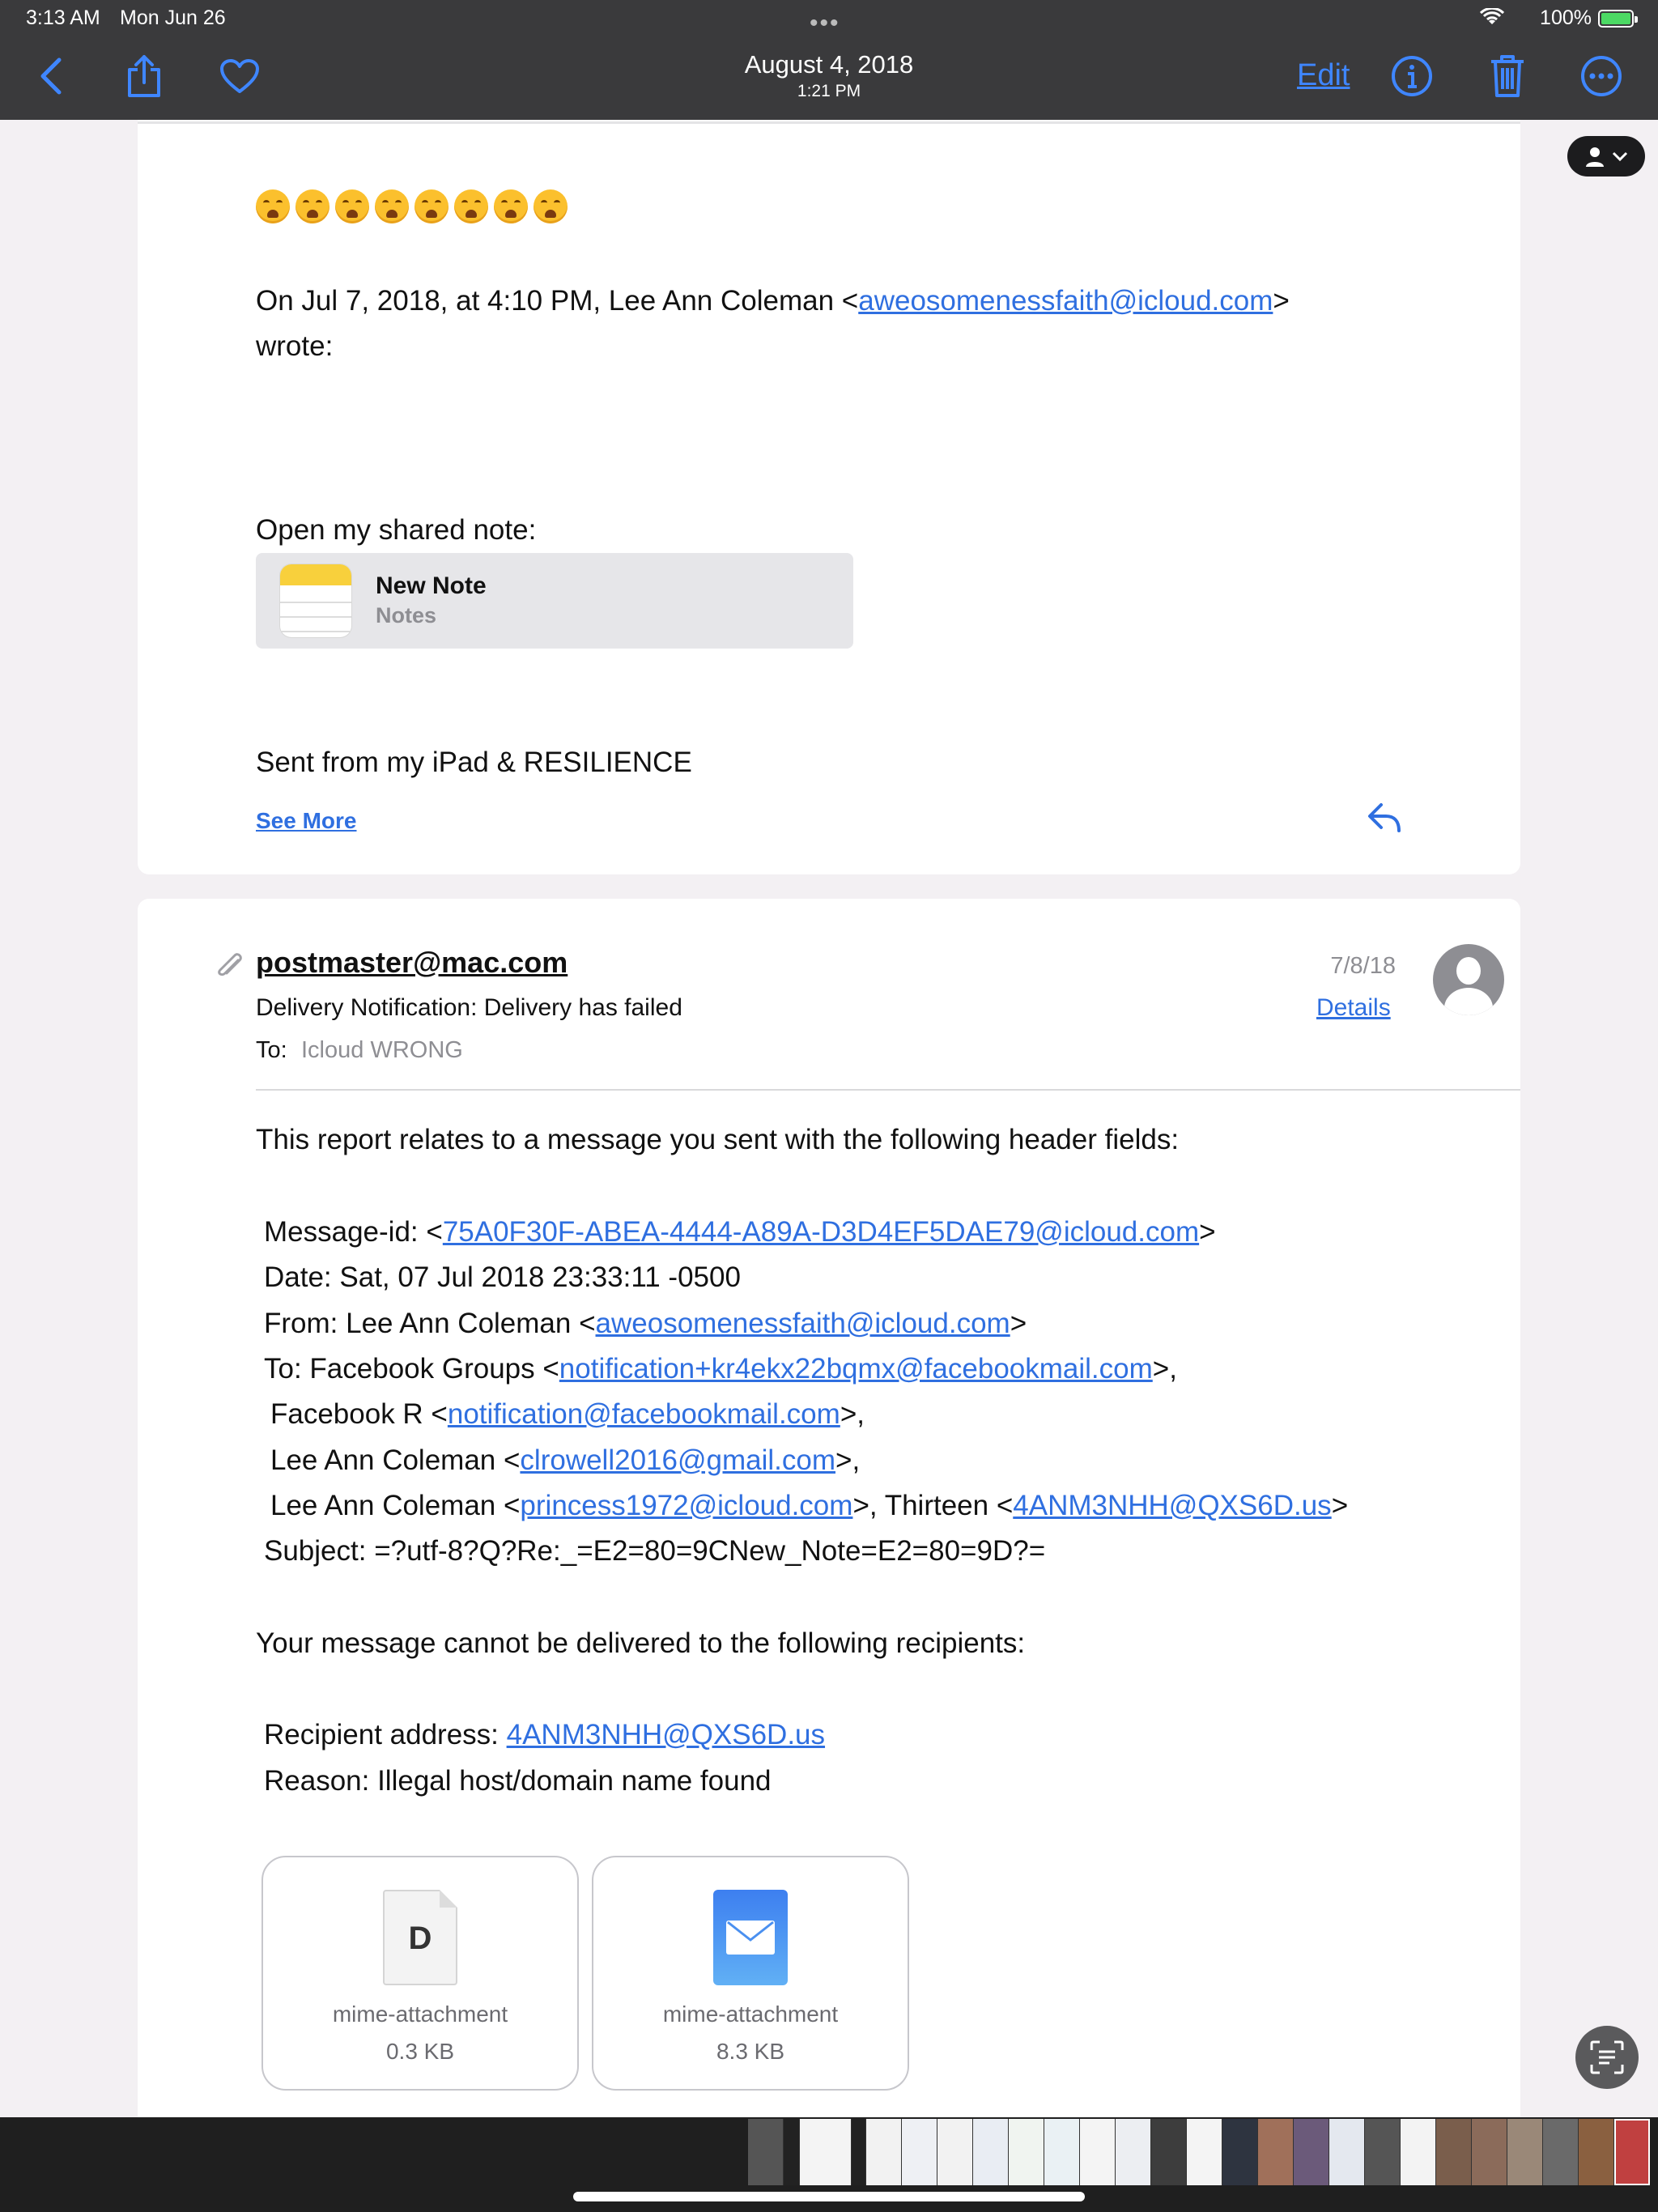  I want to click on battery-percent: 100%, so click(1566, 18).